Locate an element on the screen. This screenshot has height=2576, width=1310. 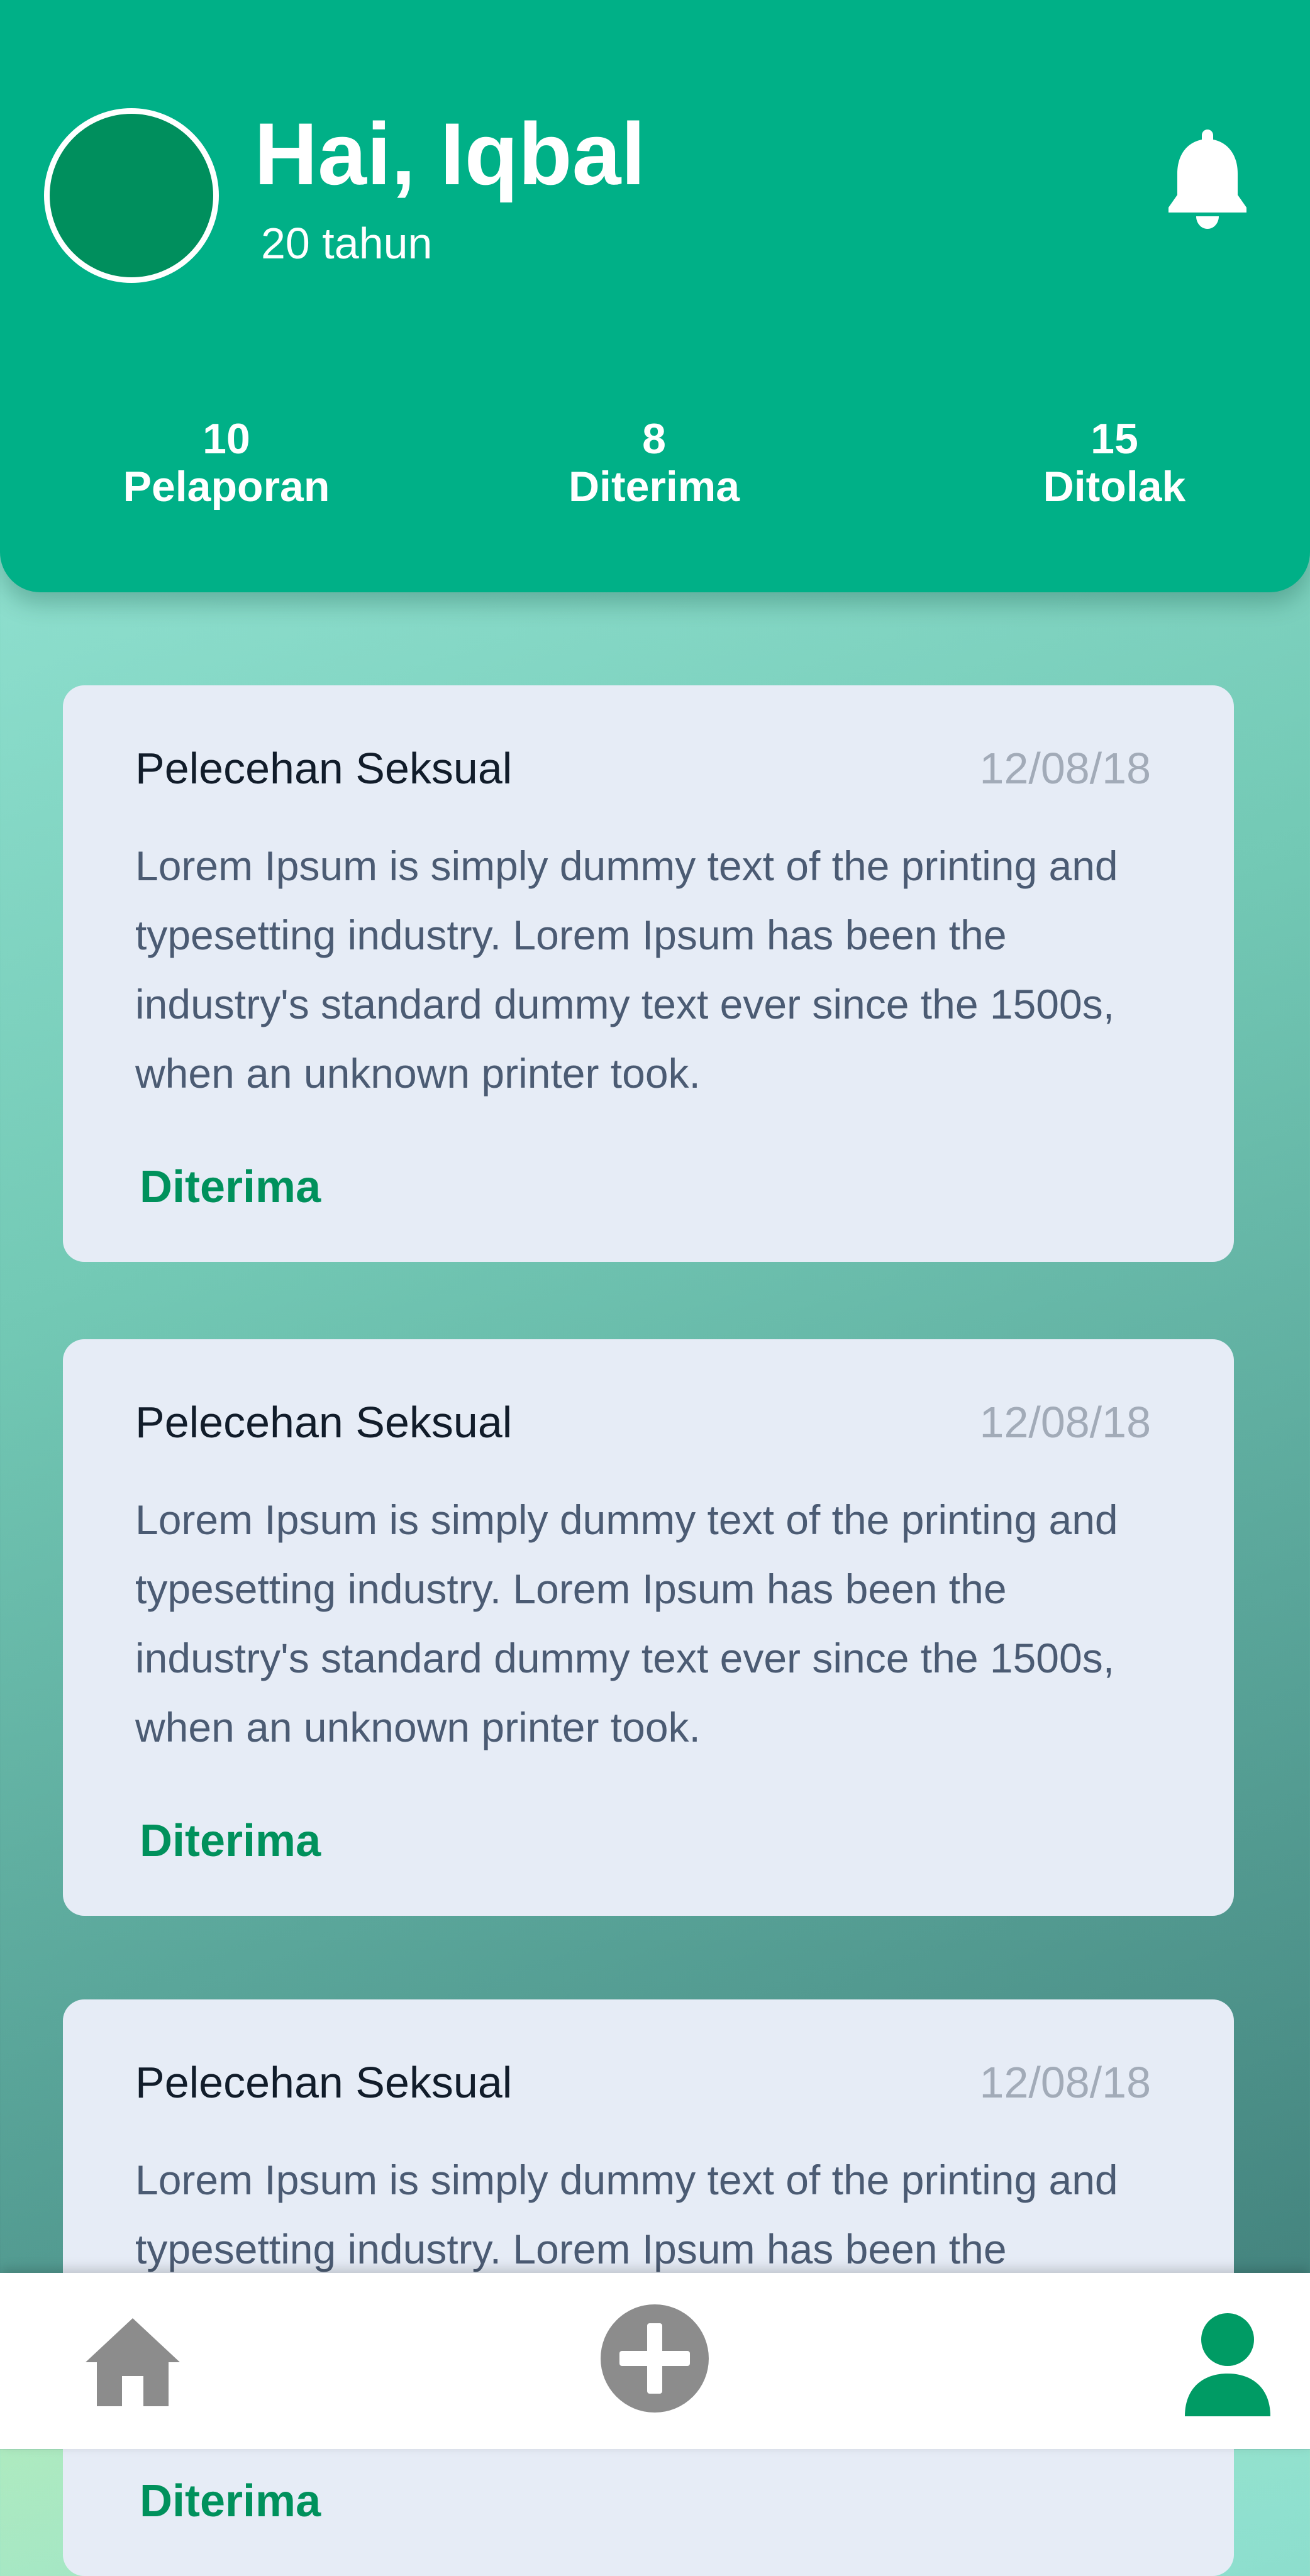
stat-pelaporan: 10 Pelaporan is located at coordinates (226, 463).